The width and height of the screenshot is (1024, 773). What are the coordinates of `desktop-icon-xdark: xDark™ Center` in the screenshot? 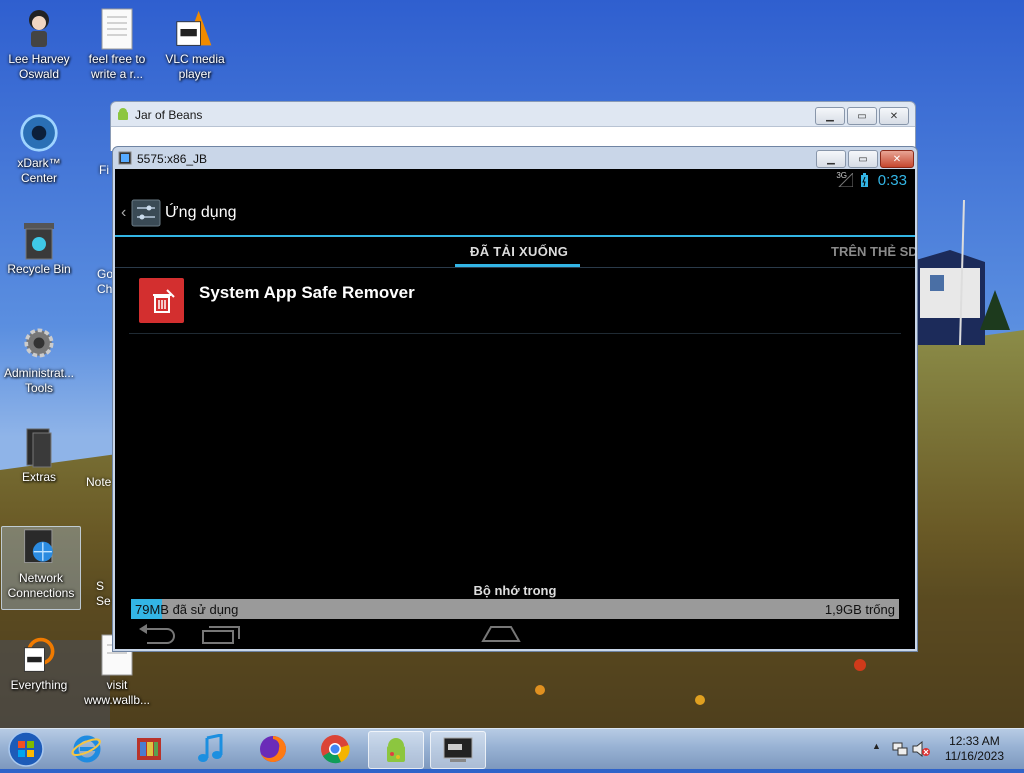 It's located at (39, 149).